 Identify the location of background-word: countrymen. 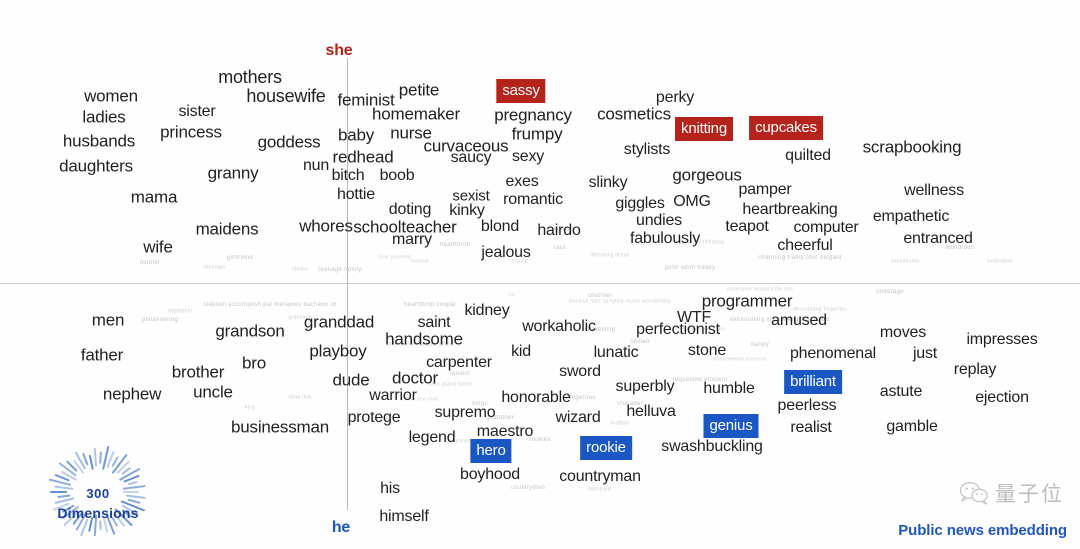
(528, 488).